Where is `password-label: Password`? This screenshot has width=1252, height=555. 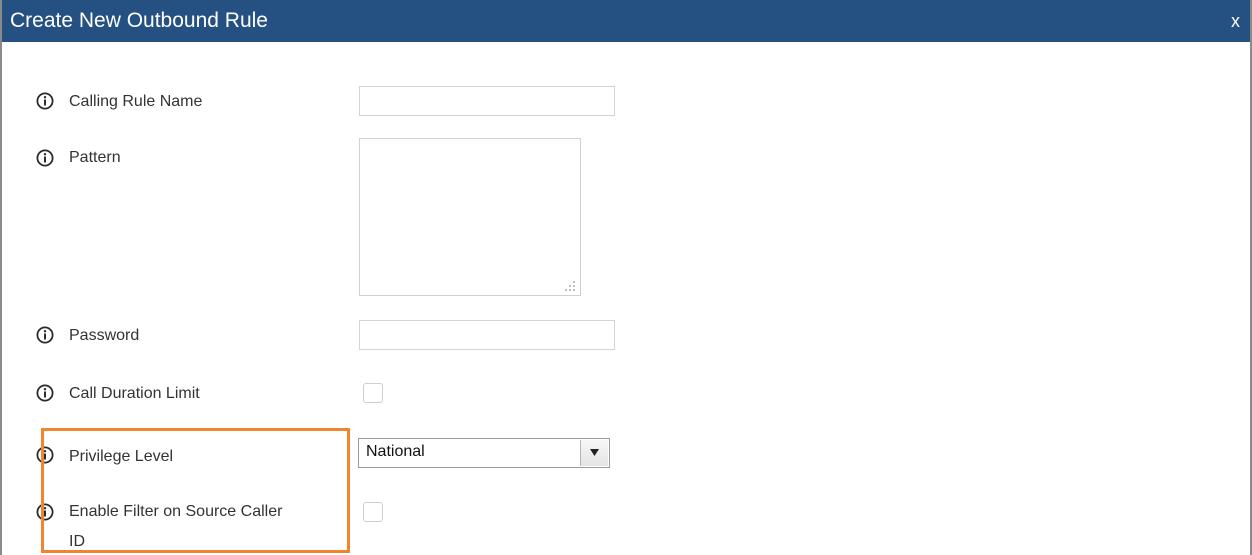
password-label: Password is located at coordinates (104, 335).